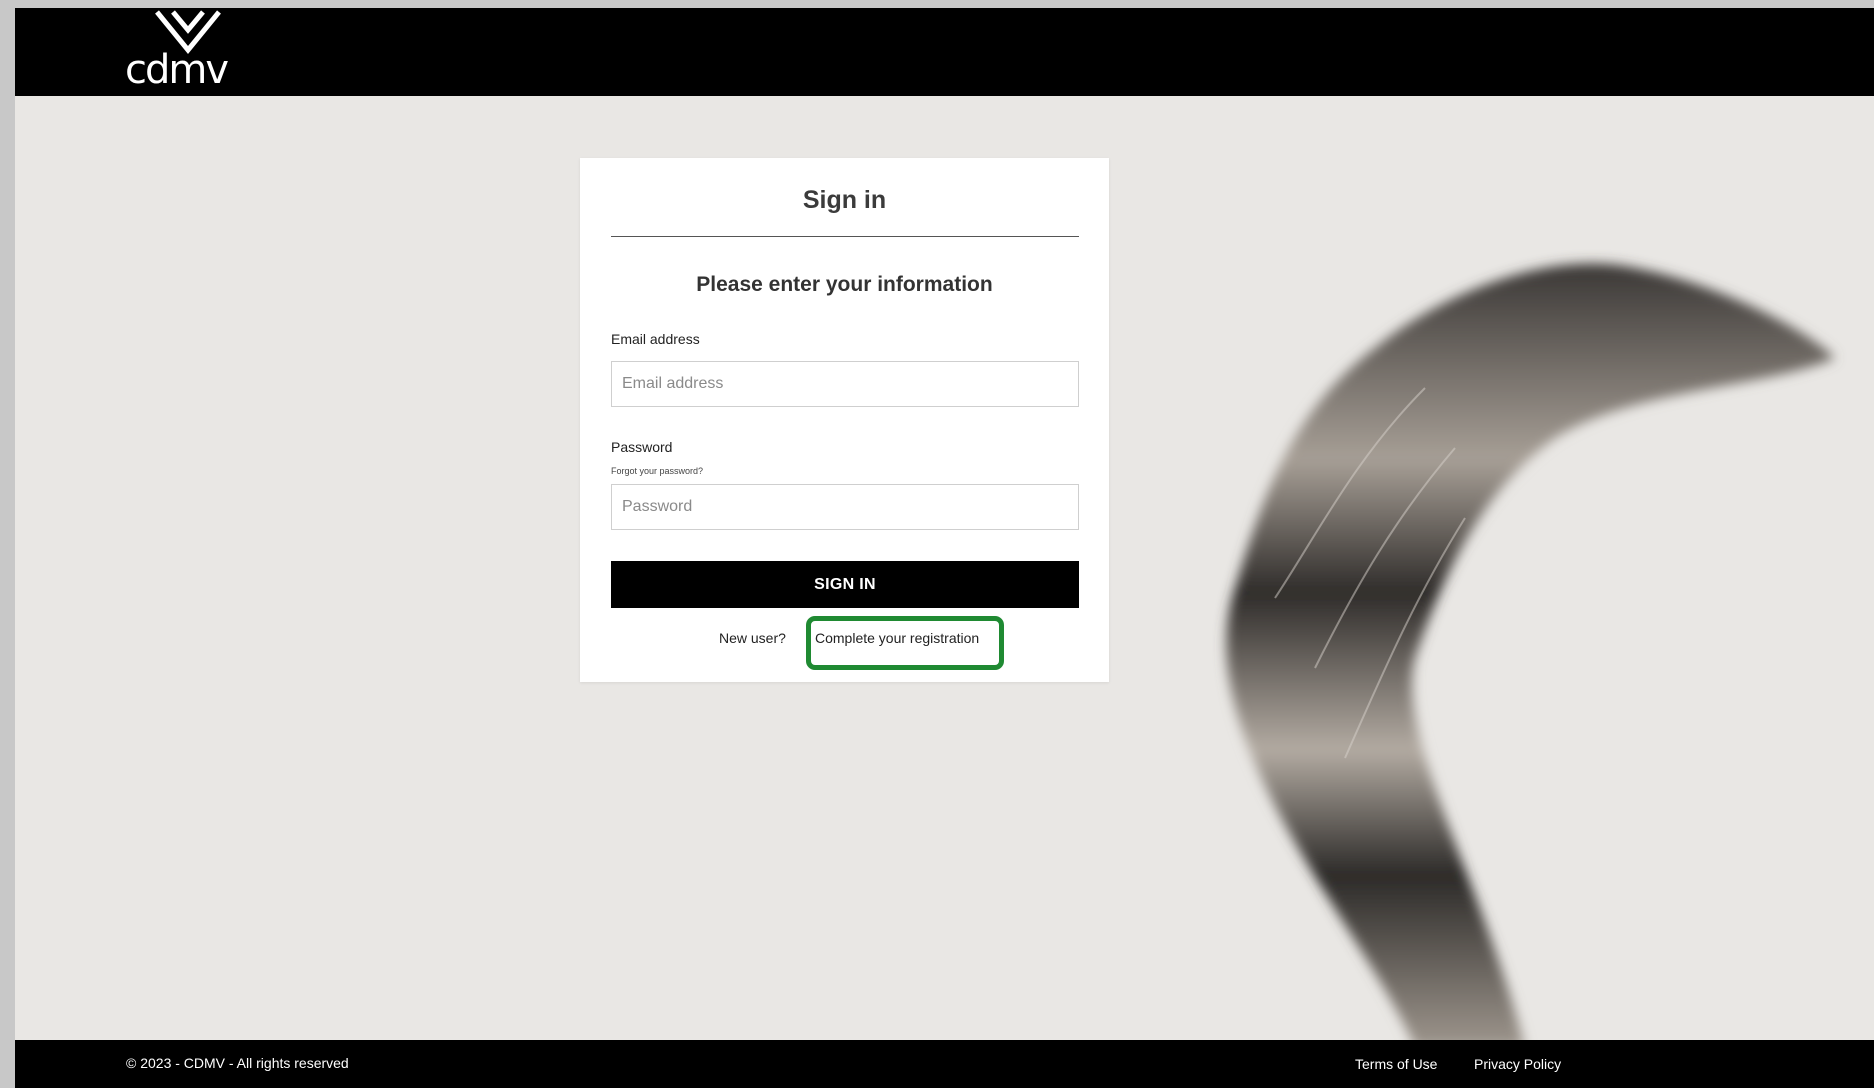 This screenshot has width=1874, height=1088. Describe the element at coordinates (944, 52) in the screenshot. I see `site-header: cdmv` at that location.